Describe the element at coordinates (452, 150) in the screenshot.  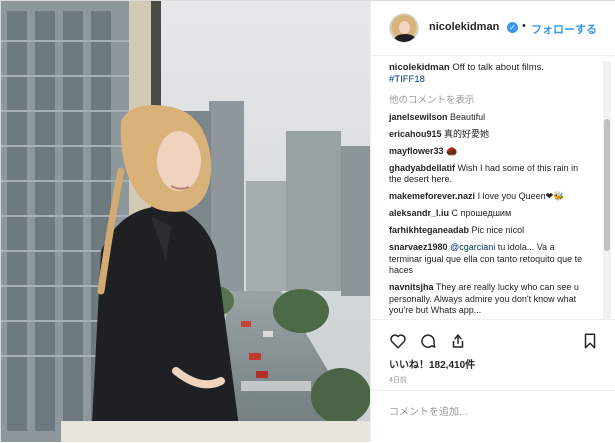
I see `comment-text: 🌰` at that location.